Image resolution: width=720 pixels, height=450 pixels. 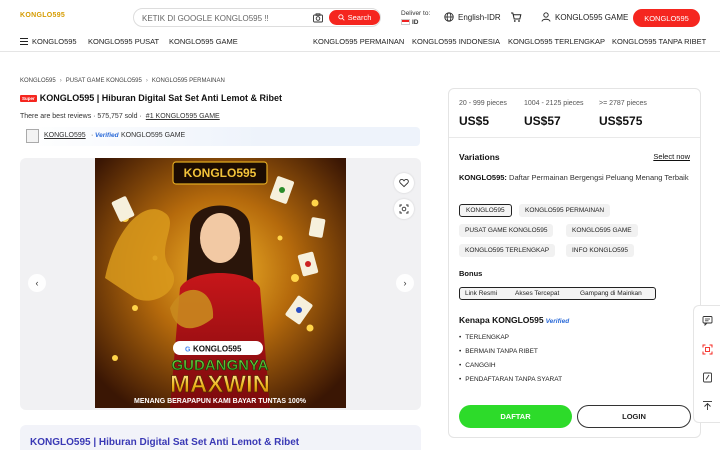 I want to click on variations-desc-brand: KONGLO595:, so click(x=483, y=177).